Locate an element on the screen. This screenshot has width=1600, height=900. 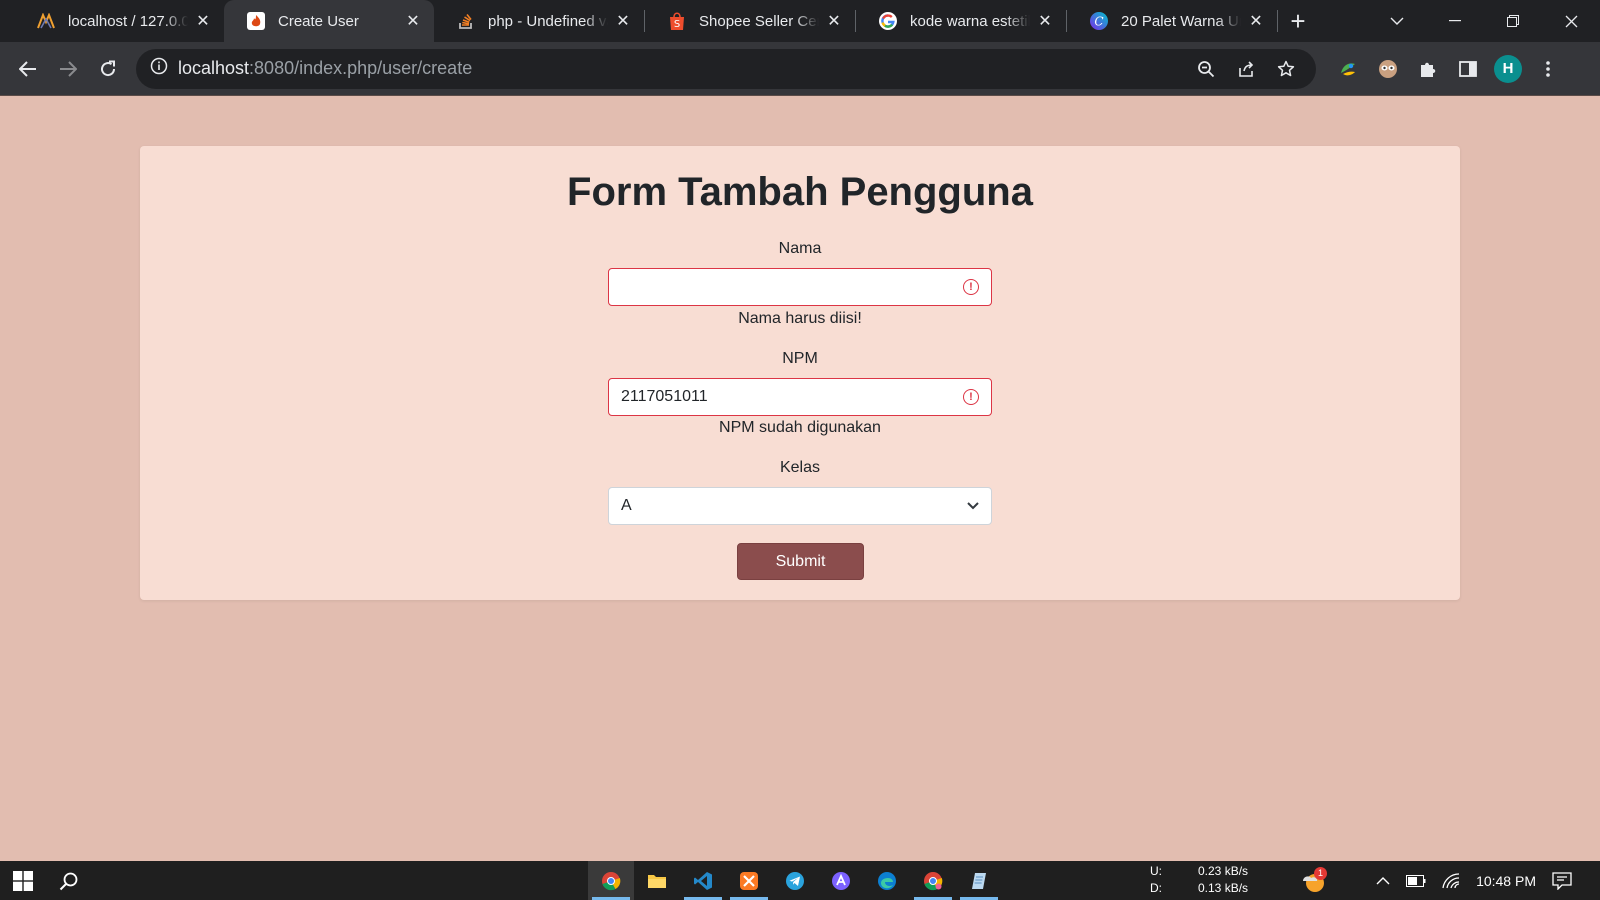
close-window-icon is located at coordinates (1571, 21).